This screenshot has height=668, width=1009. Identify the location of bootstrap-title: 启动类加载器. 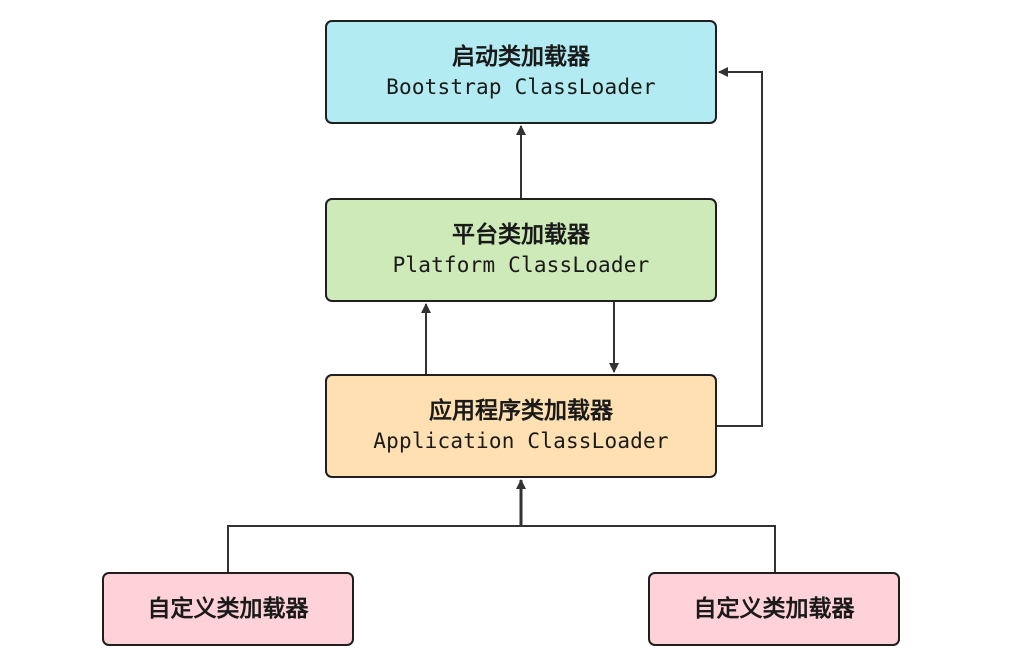
(521, 57).